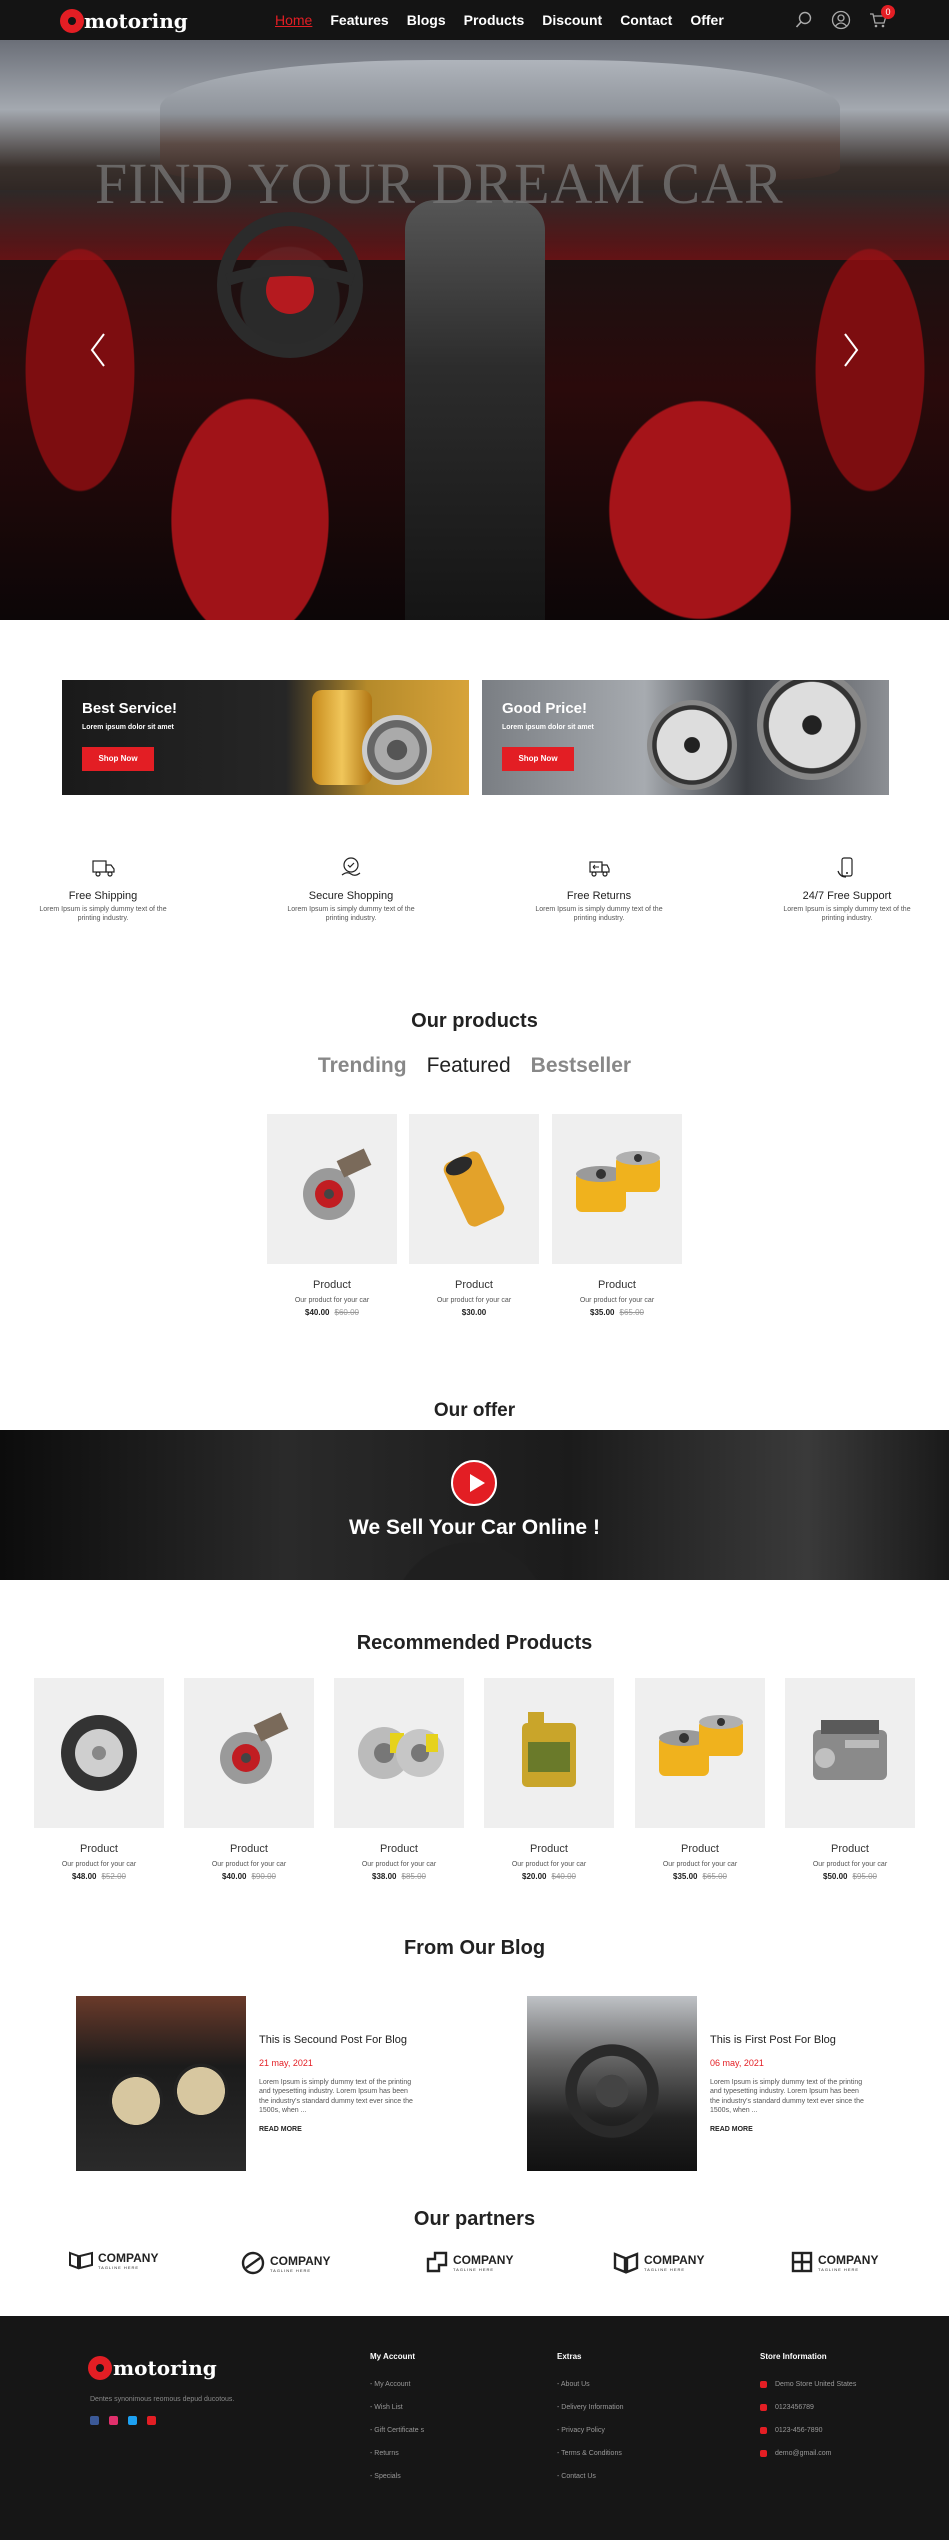 The width and height of the screenshot is (949, 2540). What do you see at coordinates (888, 12) in the screenshot?
I see `cart-count-badge: 0` at bounding box center [888, 12].